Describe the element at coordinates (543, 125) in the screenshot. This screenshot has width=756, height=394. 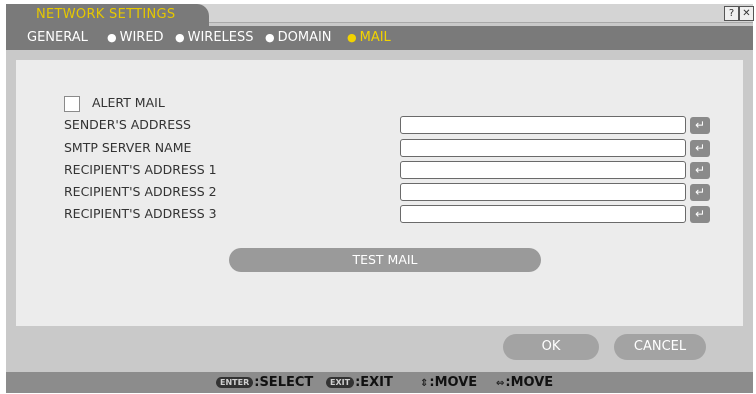
I see `senders-address-field` at that location.